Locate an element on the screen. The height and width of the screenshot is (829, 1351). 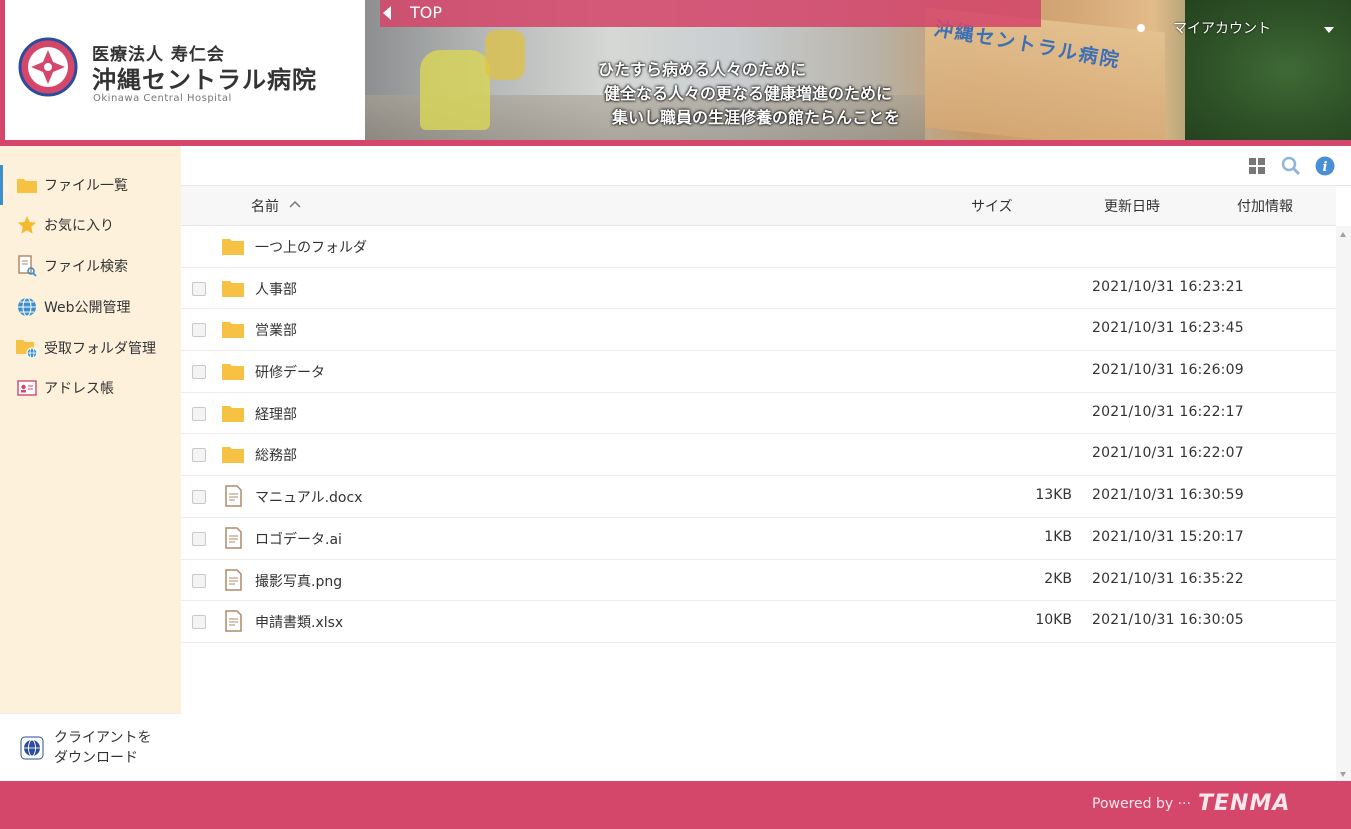
table-row: 総務部 2021/10/31 16:22:07 is located at coordinates (758, 455).